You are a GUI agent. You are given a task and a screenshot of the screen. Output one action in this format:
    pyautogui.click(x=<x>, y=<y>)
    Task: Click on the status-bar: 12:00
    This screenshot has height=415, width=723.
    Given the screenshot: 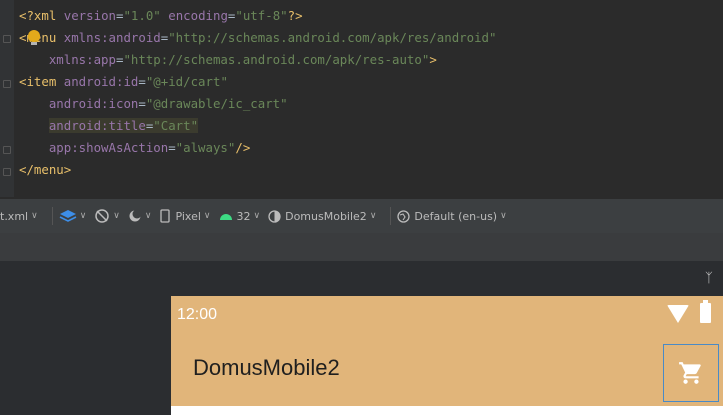 What is the action you would take?
    pyautogui.click(x=447, y=316)
    